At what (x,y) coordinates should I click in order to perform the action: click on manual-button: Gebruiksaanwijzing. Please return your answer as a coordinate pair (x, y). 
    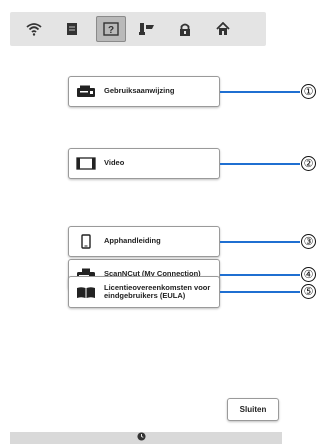
    Looking at the image, I should click on (144, 91).